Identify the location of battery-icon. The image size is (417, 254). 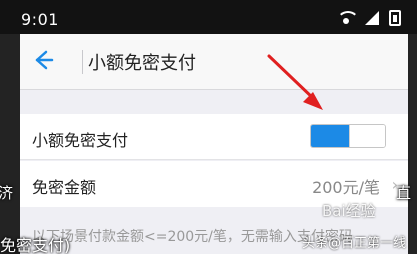
(395, 18).